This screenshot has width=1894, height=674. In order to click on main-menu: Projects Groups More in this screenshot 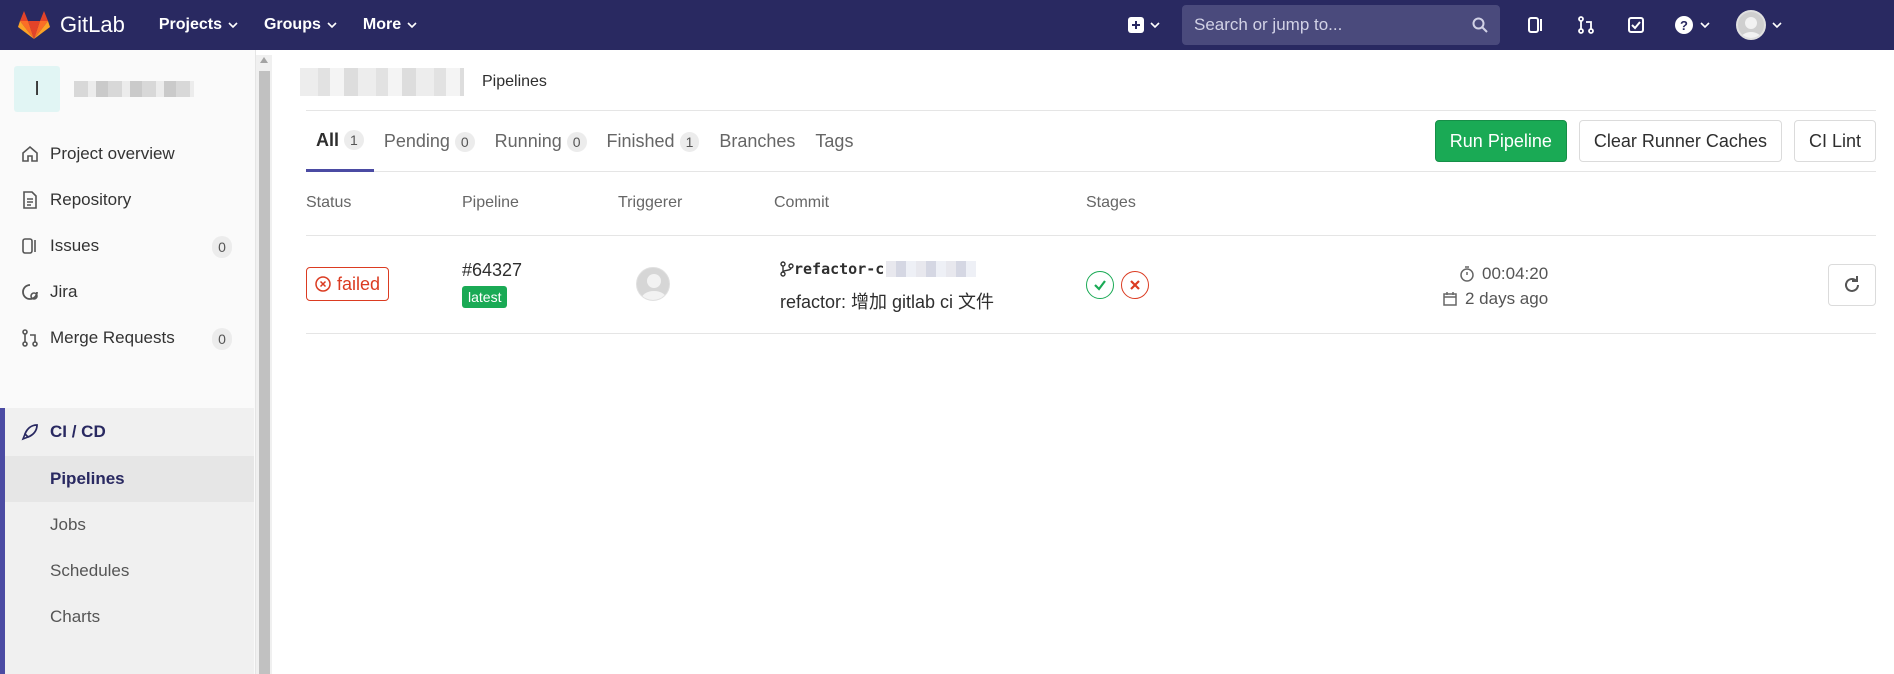, I will do `click(288, 25)`.